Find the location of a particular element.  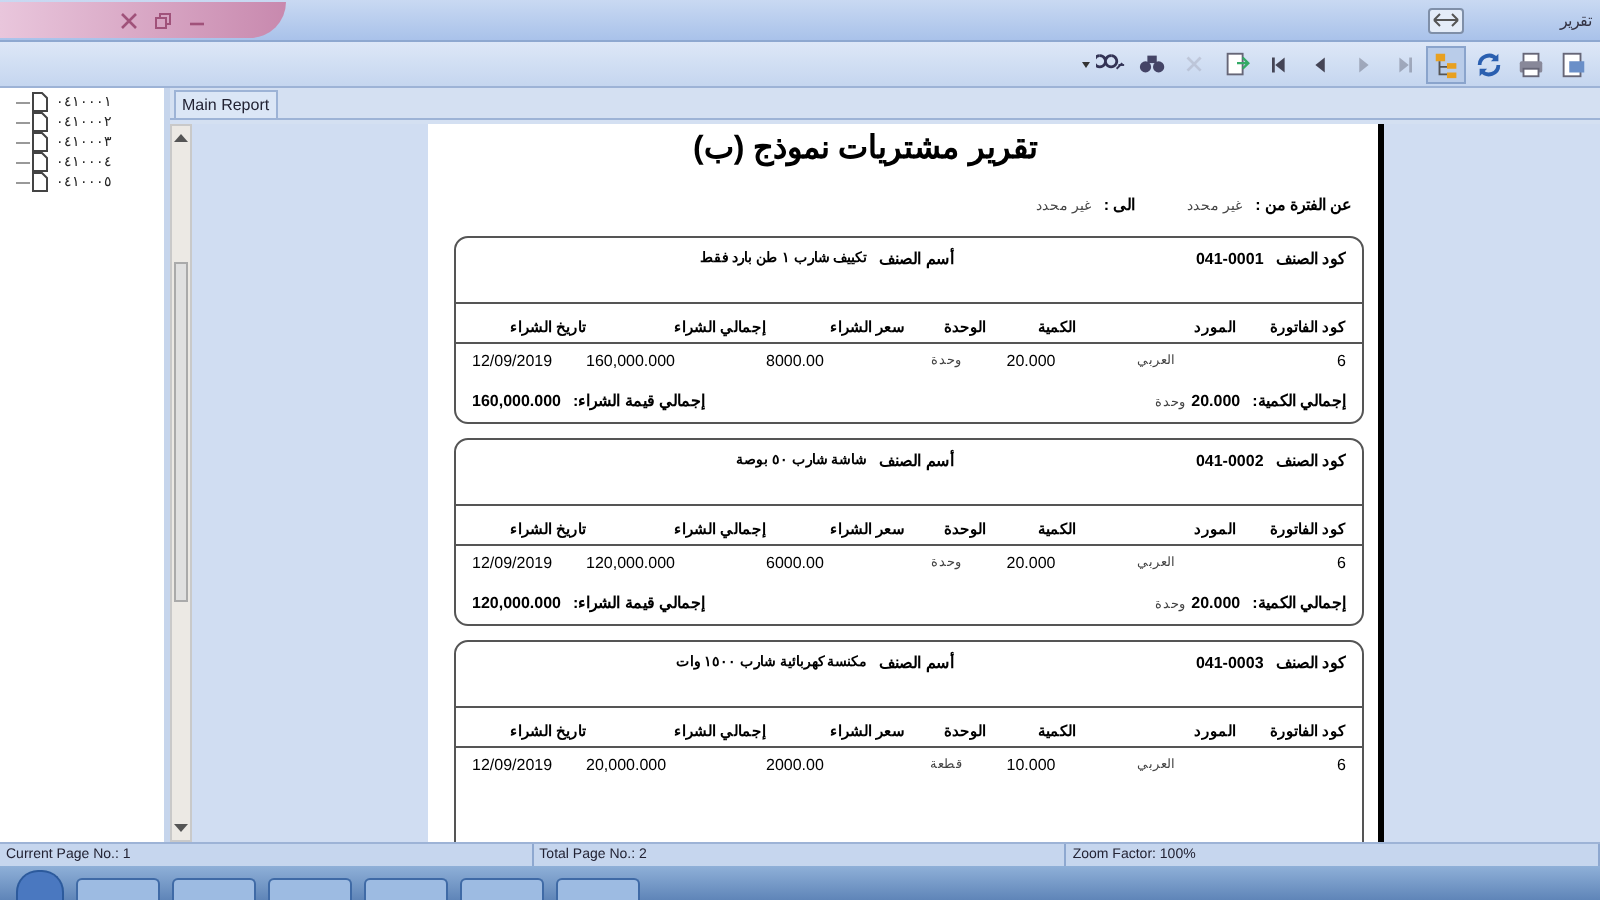

item-code: 041-0002 is located at coordinates (1229, 460).